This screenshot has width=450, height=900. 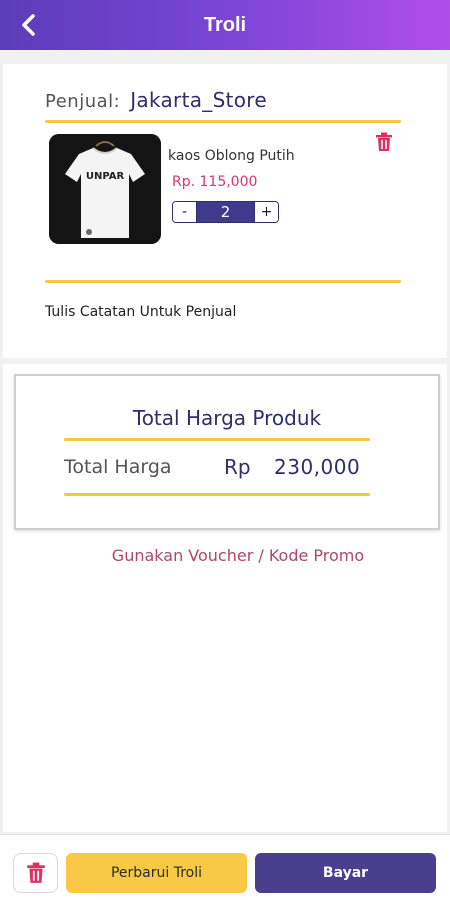 What do you see at coordinates (227, 418) in the screenshot?
I see `summary-title: Total Harga Produk` at bounding box center [227, 418].